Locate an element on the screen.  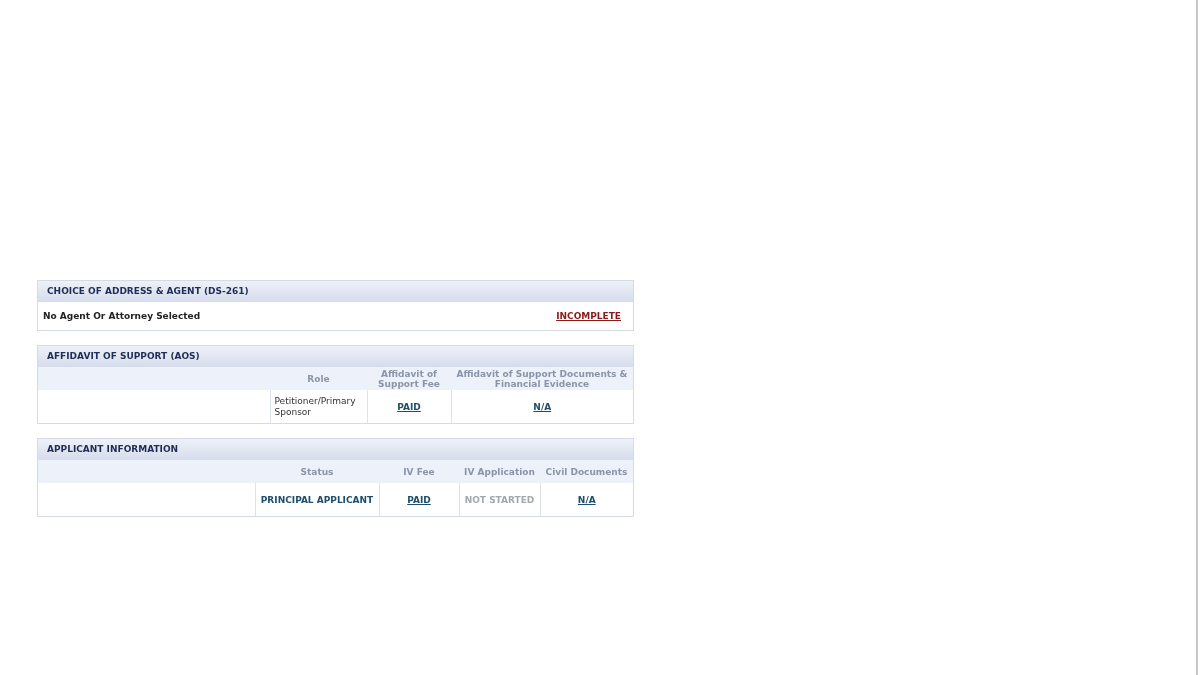
scrollbar is located at coordinates (1197, 337).